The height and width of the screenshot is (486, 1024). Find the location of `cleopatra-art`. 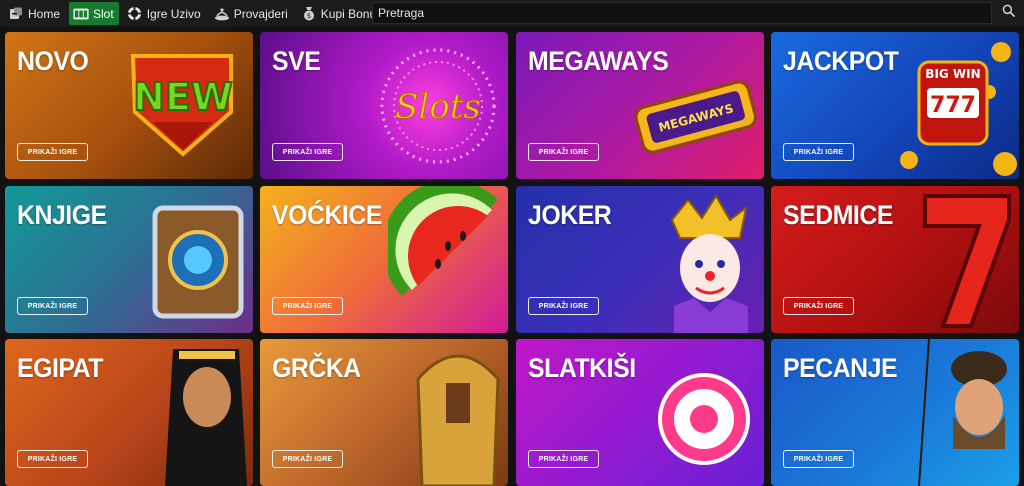

cleopatra-art is located at coordinates (206, 417).